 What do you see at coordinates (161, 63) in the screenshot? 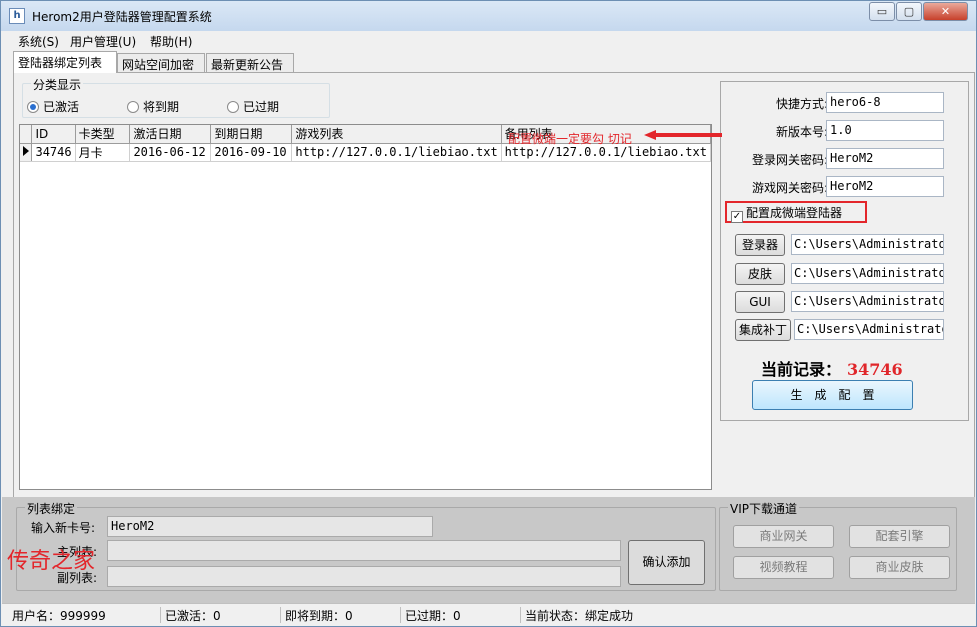
I see `tab-site-encryption: 网站空间加密` at bounding box center [161, 63].